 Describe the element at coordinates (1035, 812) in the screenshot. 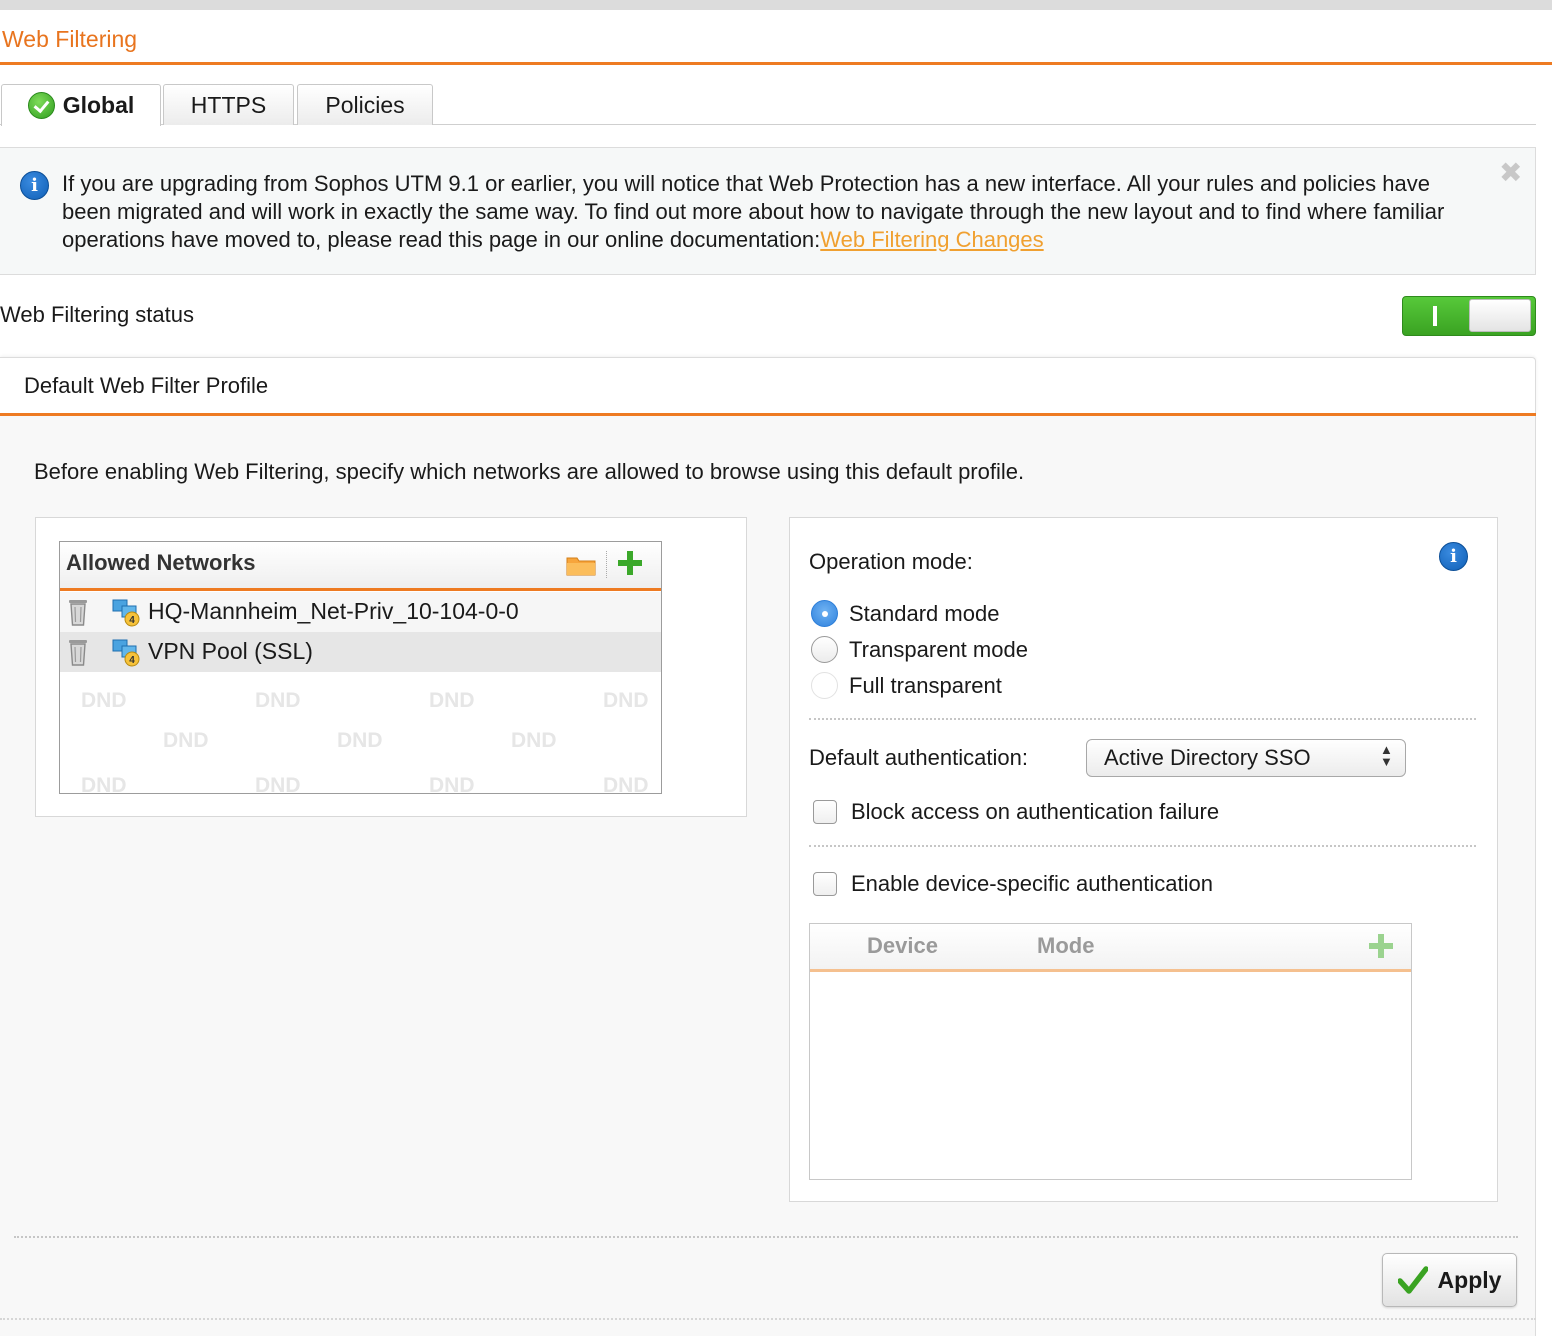

I see `block-access-label: Block access on authentication failure` at that location.